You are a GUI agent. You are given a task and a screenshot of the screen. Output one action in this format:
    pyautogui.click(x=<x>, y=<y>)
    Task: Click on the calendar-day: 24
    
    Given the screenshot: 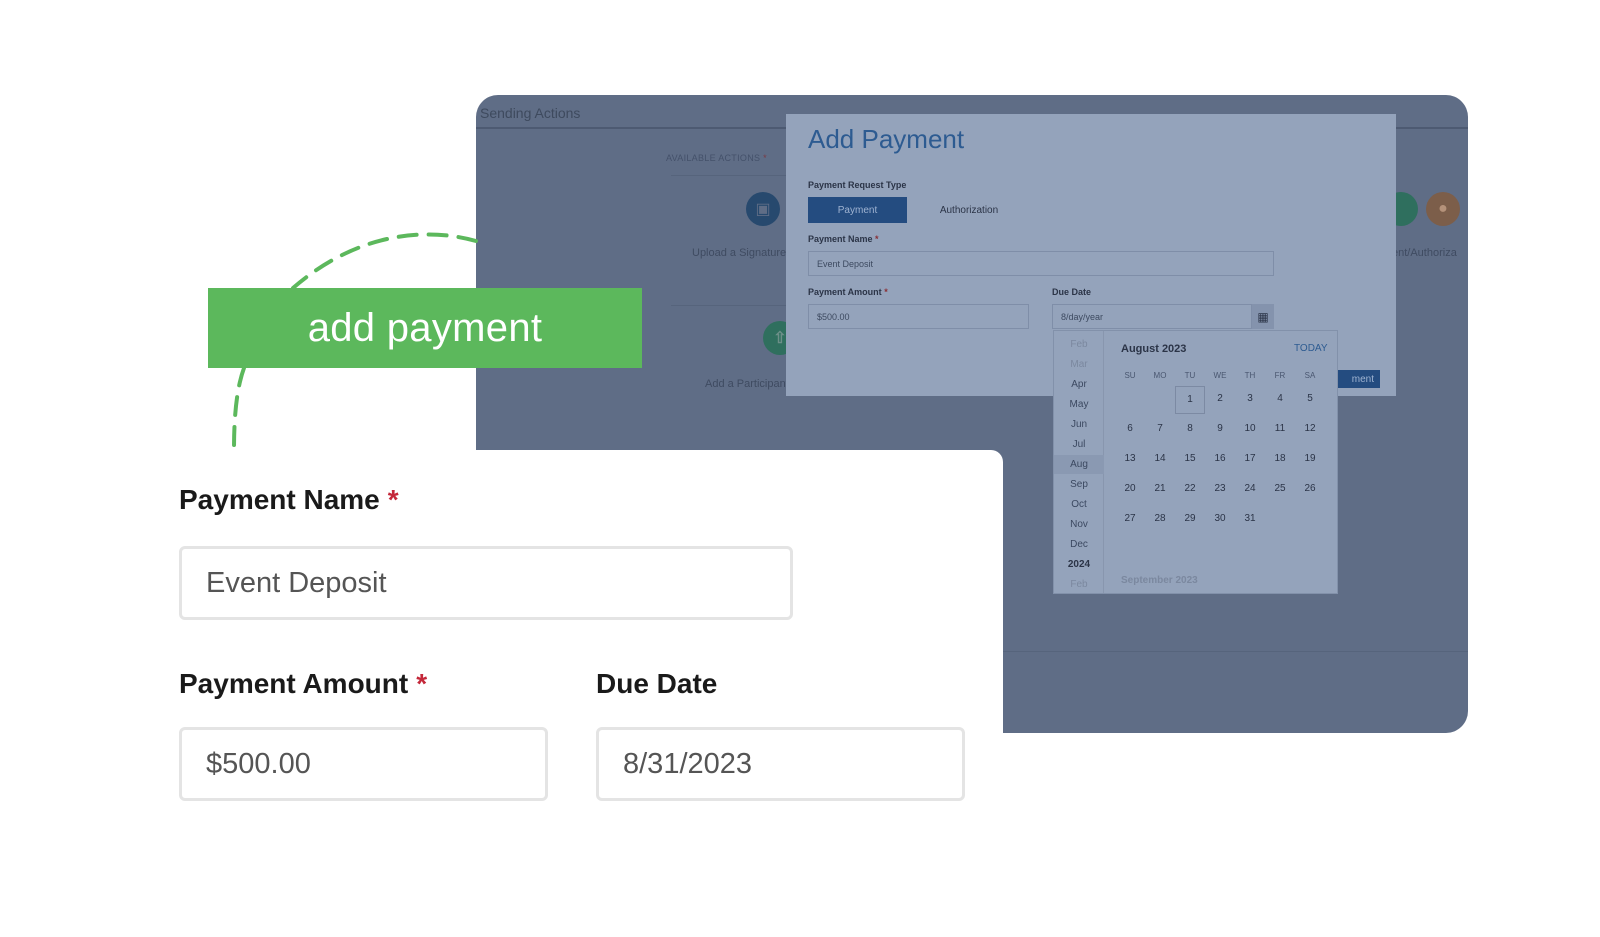 What is the action you would take?
    pyautogui.click(x=1250, y=488)
    